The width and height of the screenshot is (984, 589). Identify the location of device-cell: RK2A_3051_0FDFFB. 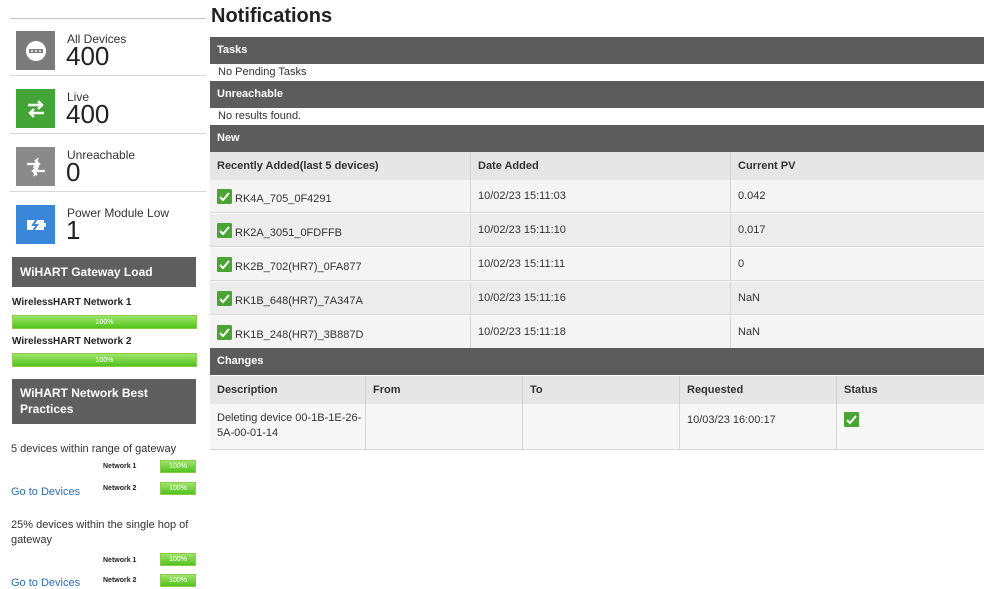
(340, 230).